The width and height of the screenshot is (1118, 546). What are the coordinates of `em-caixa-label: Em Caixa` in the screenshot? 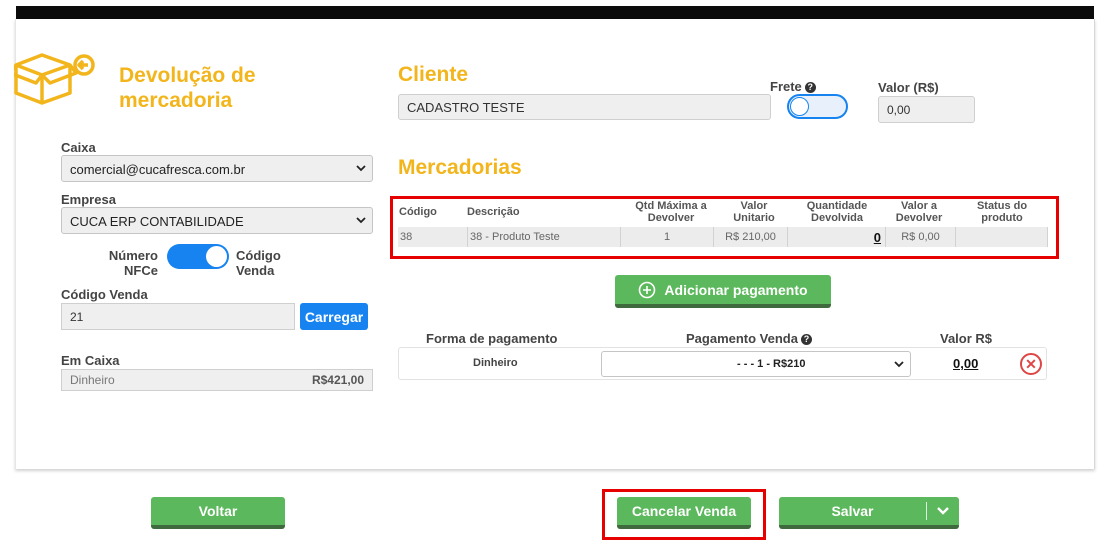 It's located at (90, 360).